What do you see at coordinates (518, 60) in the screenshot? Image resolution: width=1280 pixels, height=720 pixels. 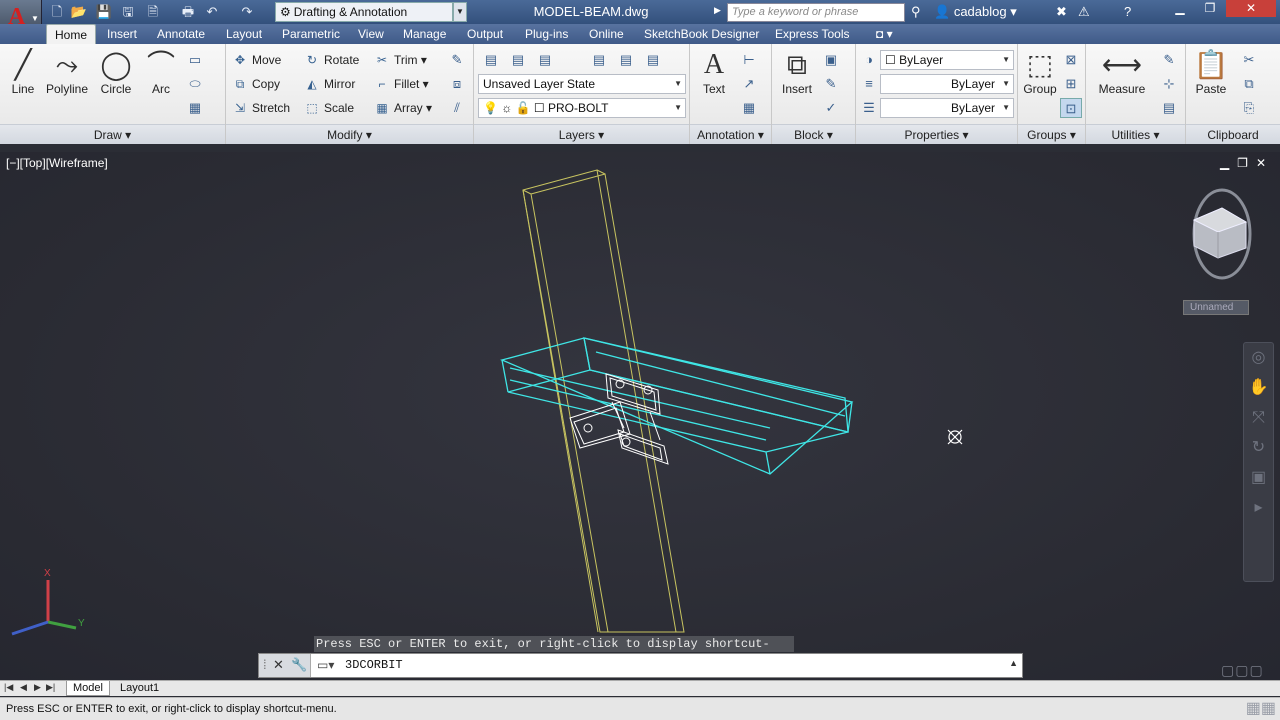 I see `layer-match-icon: ▤` at bounding box center [518, 60].